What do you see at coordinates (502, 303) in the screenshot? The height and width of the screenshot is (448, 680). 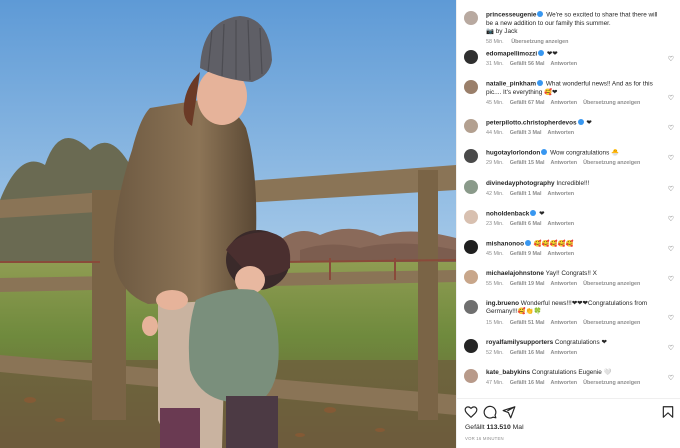 I see `comment-username: ing.brueno` at bounding box center [502, 303].